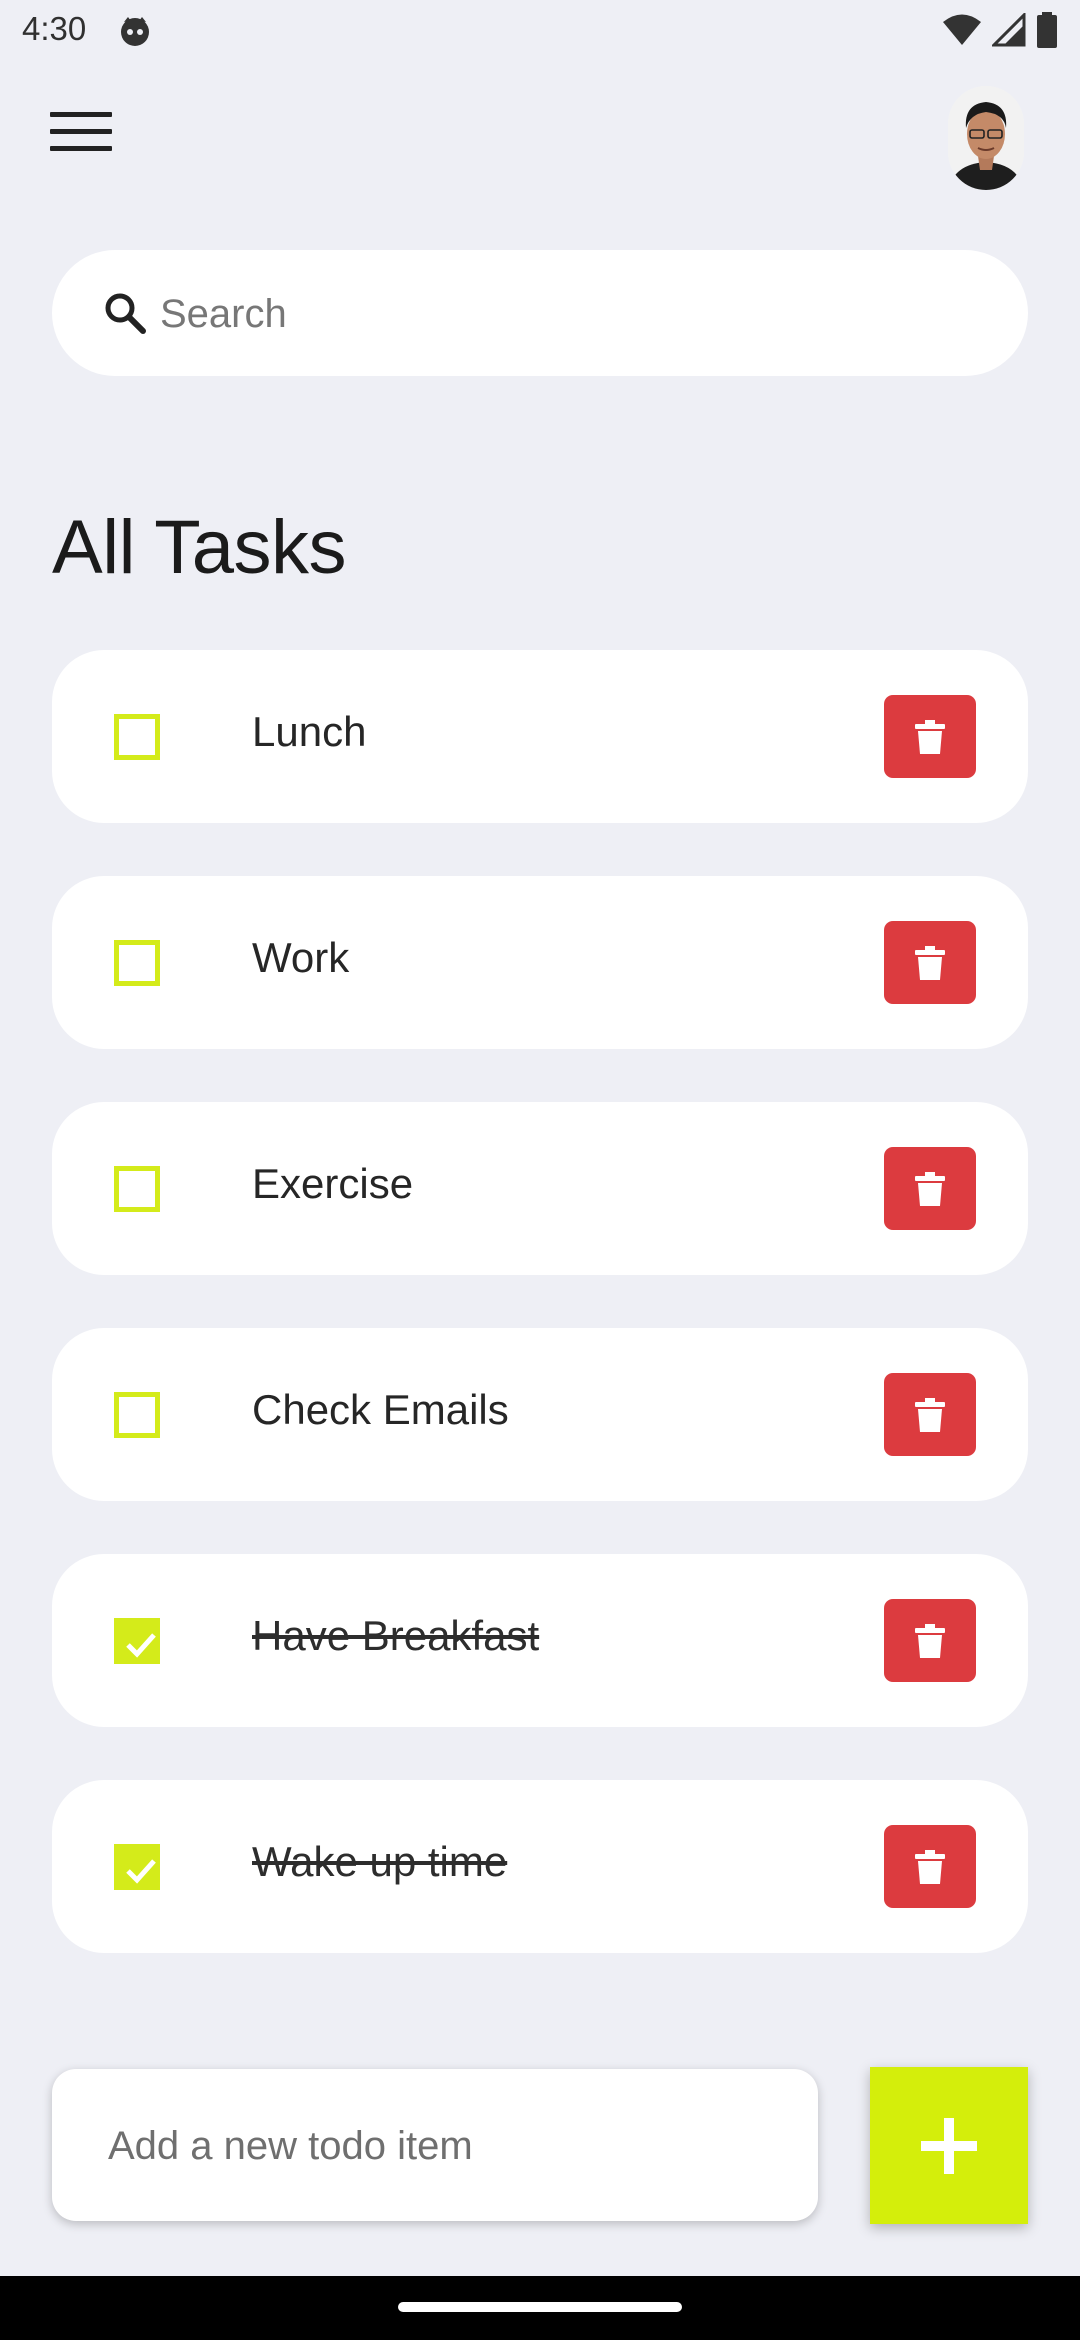  I want to click on status-time: 4:30, so click(54, 28).